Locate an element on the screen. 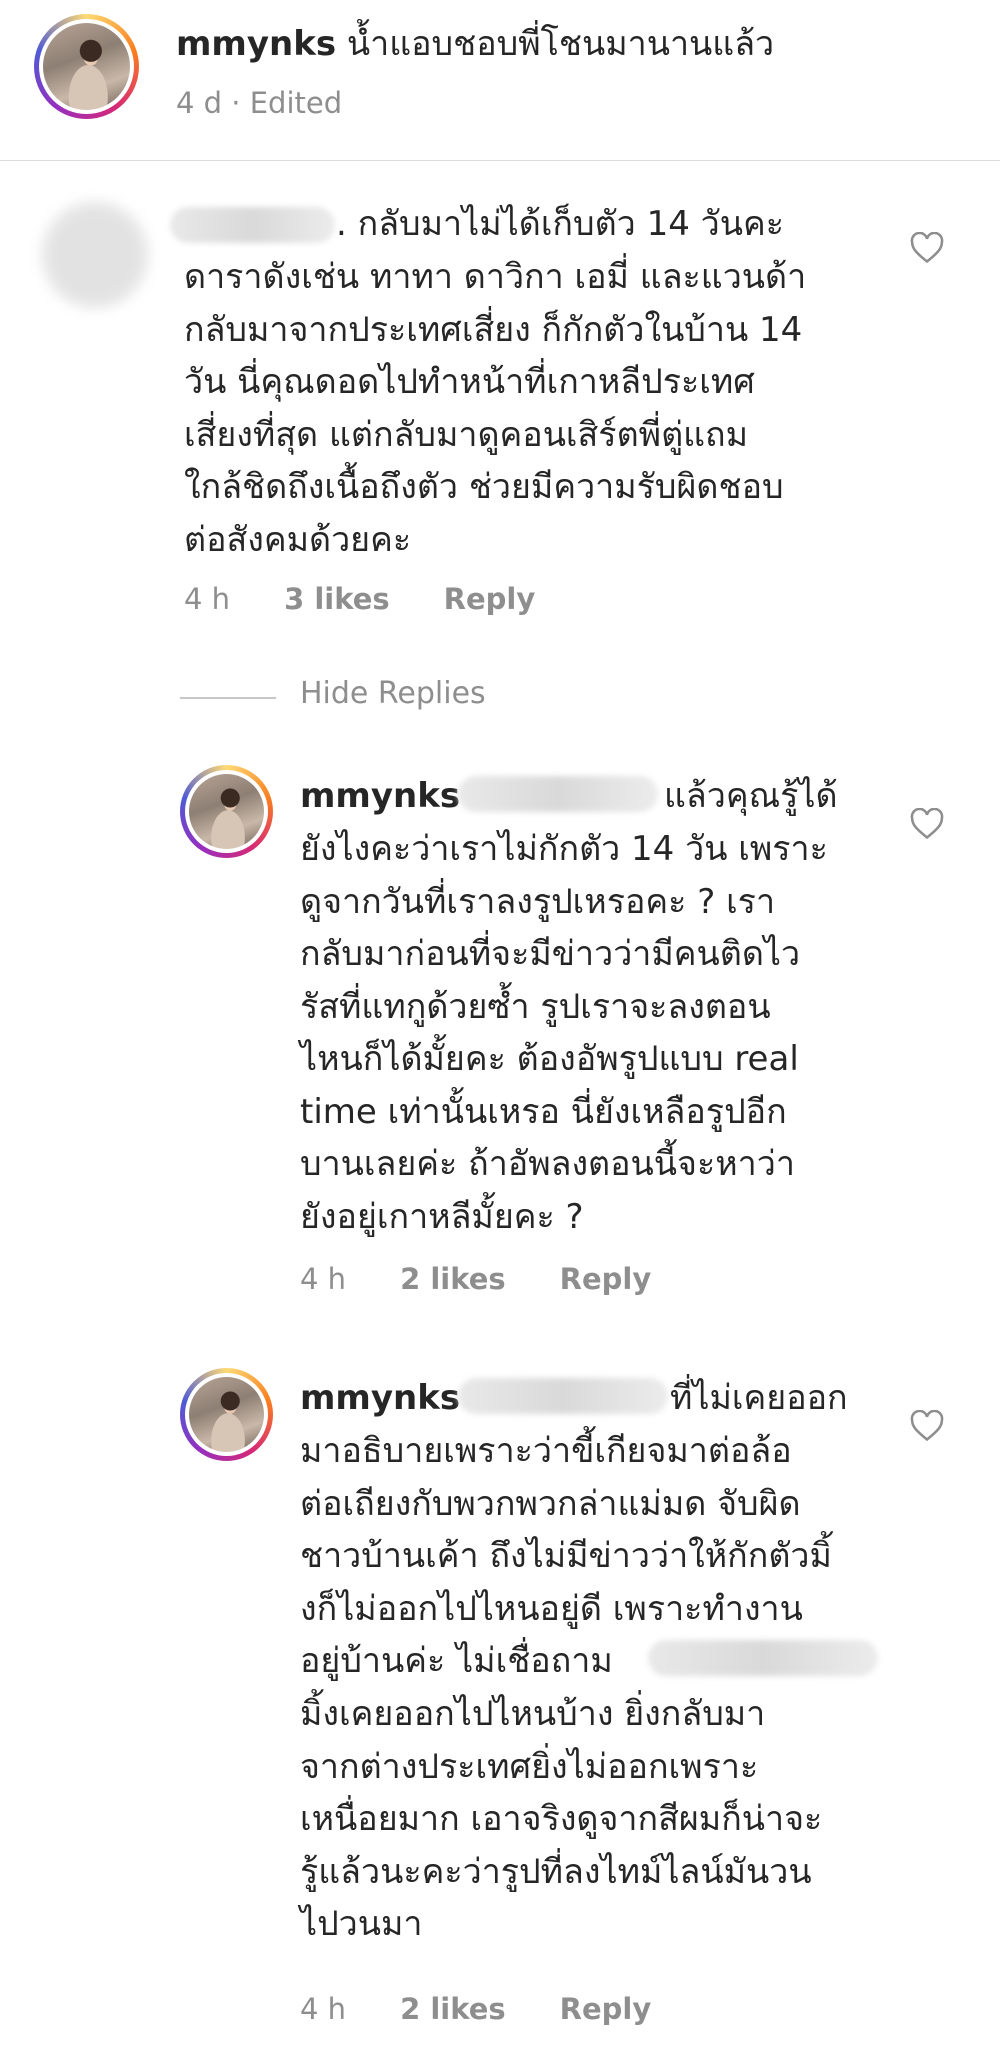 This screenshot has height=2056, width=1000. caption-edited: Edited is located at coordinates (296, 103).